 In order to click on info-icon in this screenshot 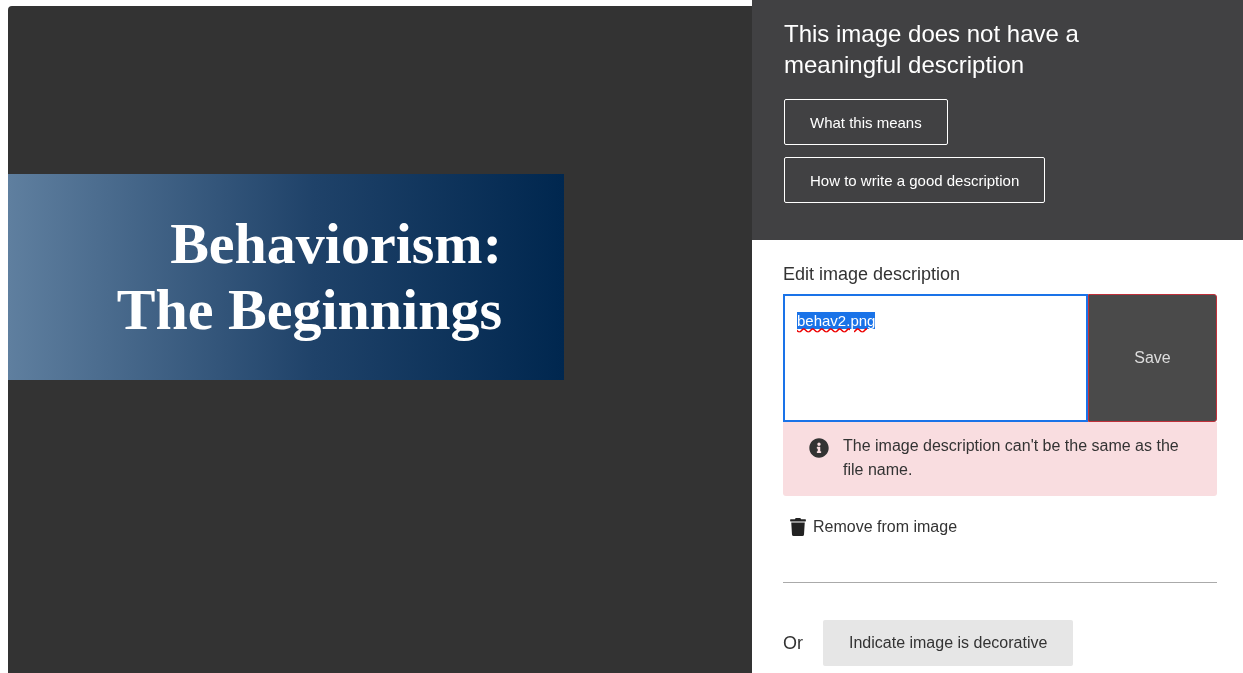, I will do `click(819, 448)`.